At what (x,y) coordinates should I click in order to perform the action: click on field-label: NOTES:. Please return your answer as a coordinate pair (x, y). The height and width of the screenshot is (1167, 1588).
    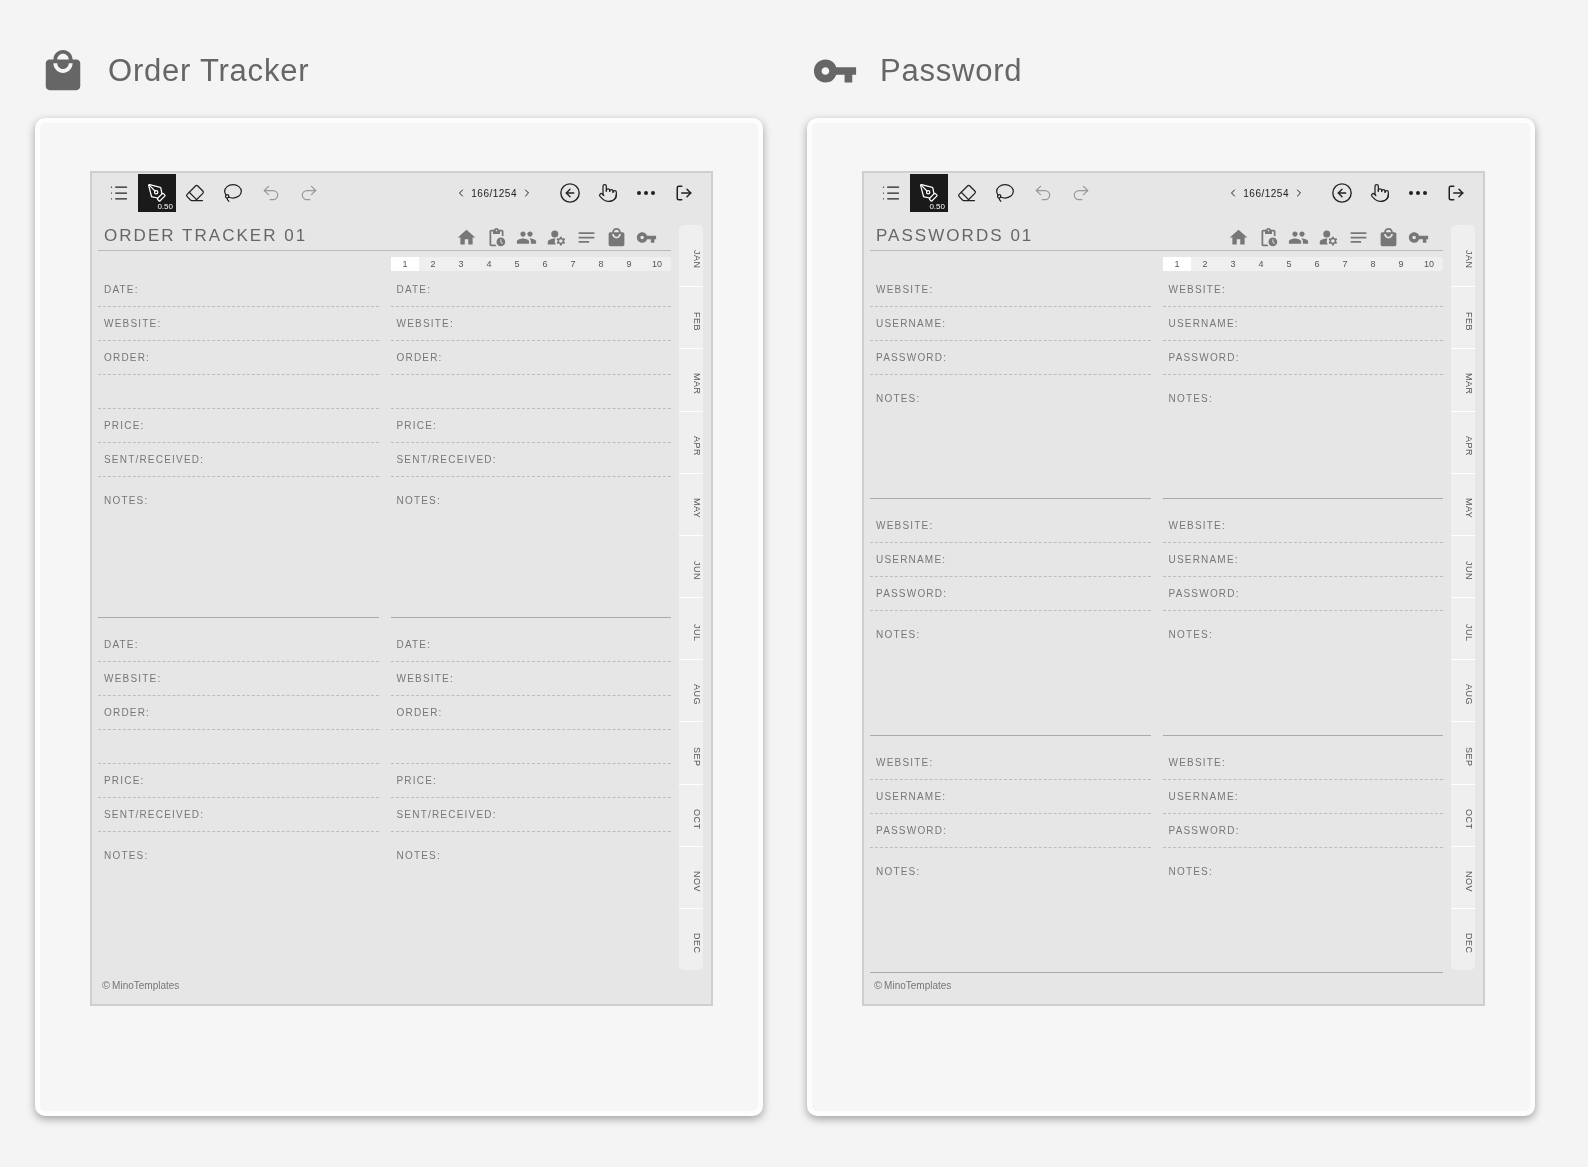
    Looking at the image, I should click on (418, 500).